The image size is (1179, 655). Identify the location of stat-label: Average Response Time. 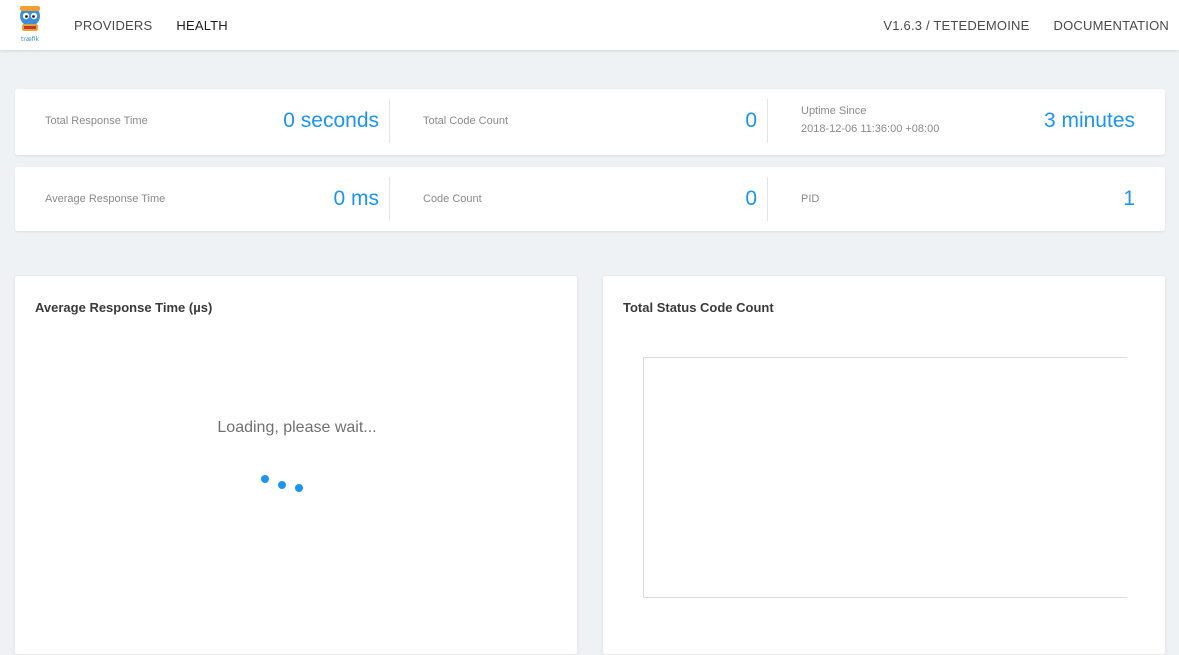
(105, 199).